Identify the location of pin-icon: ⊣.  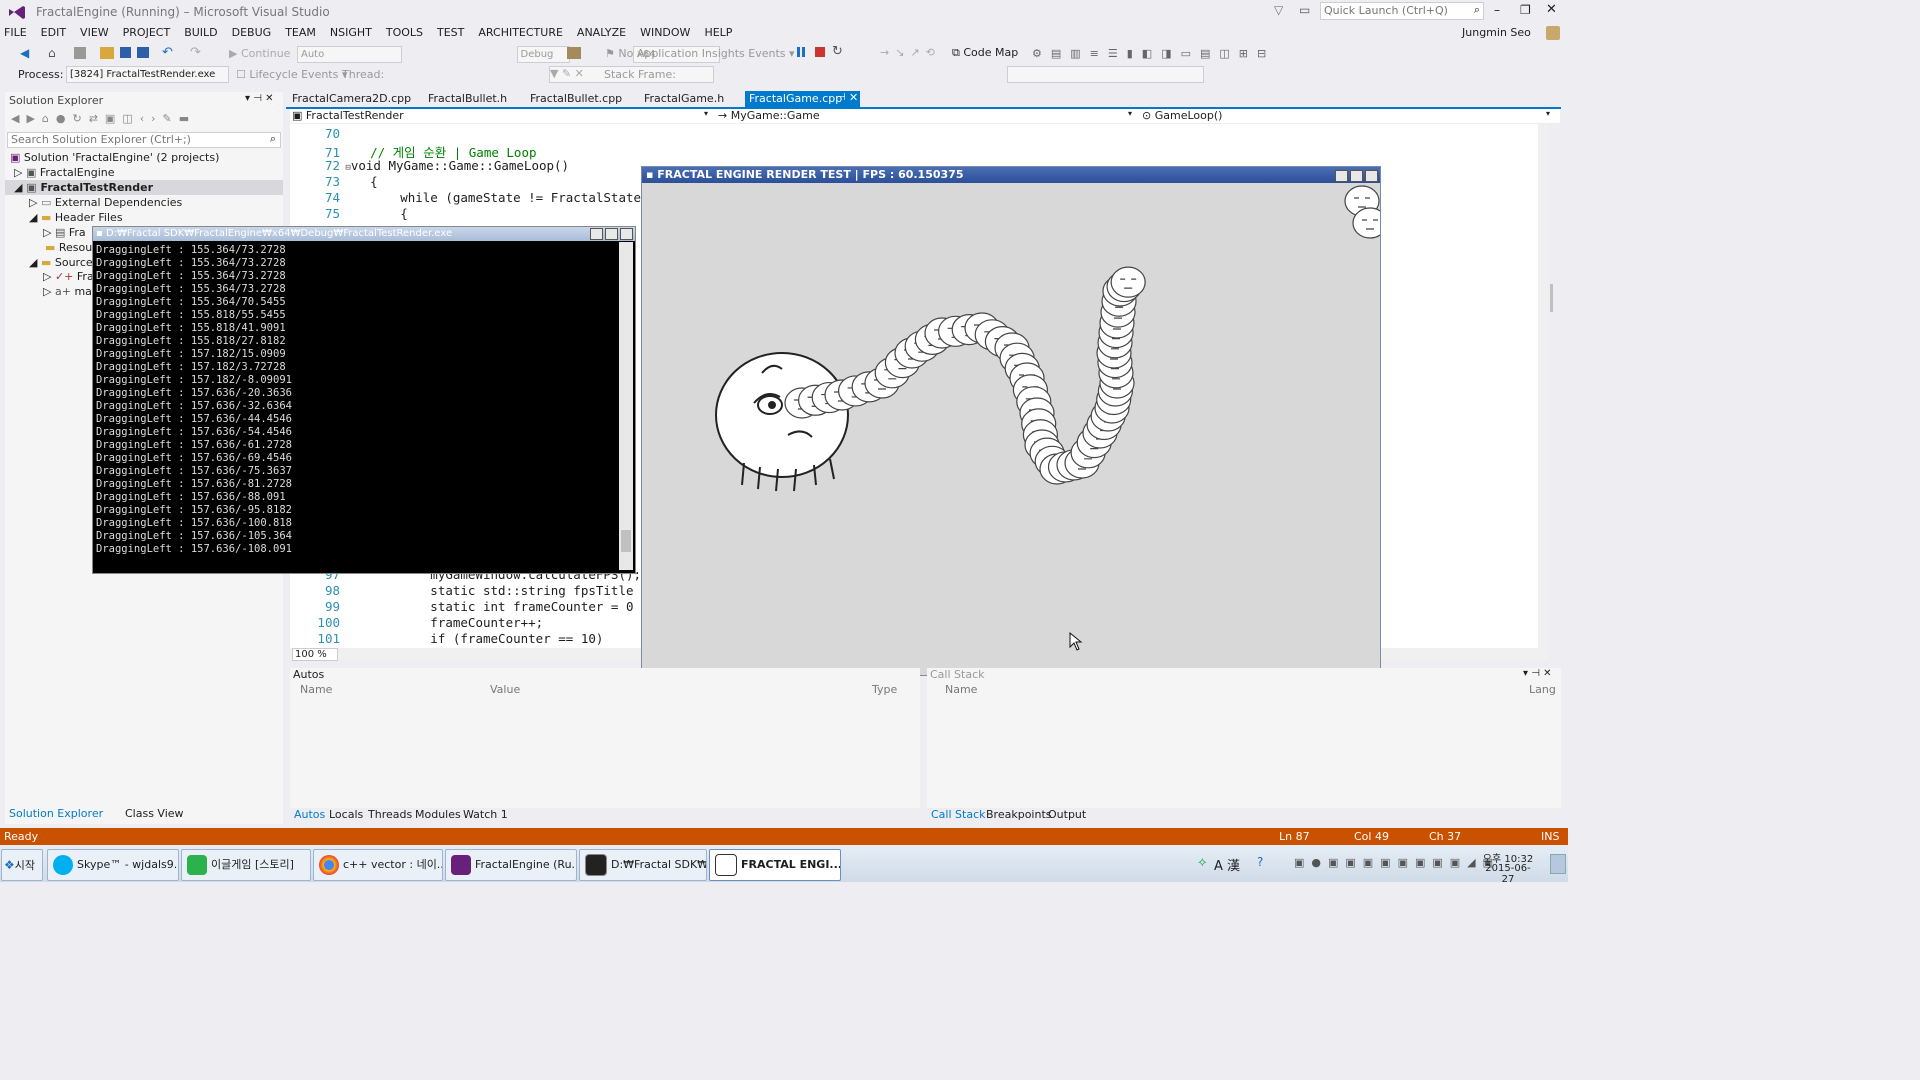
(841, 97).